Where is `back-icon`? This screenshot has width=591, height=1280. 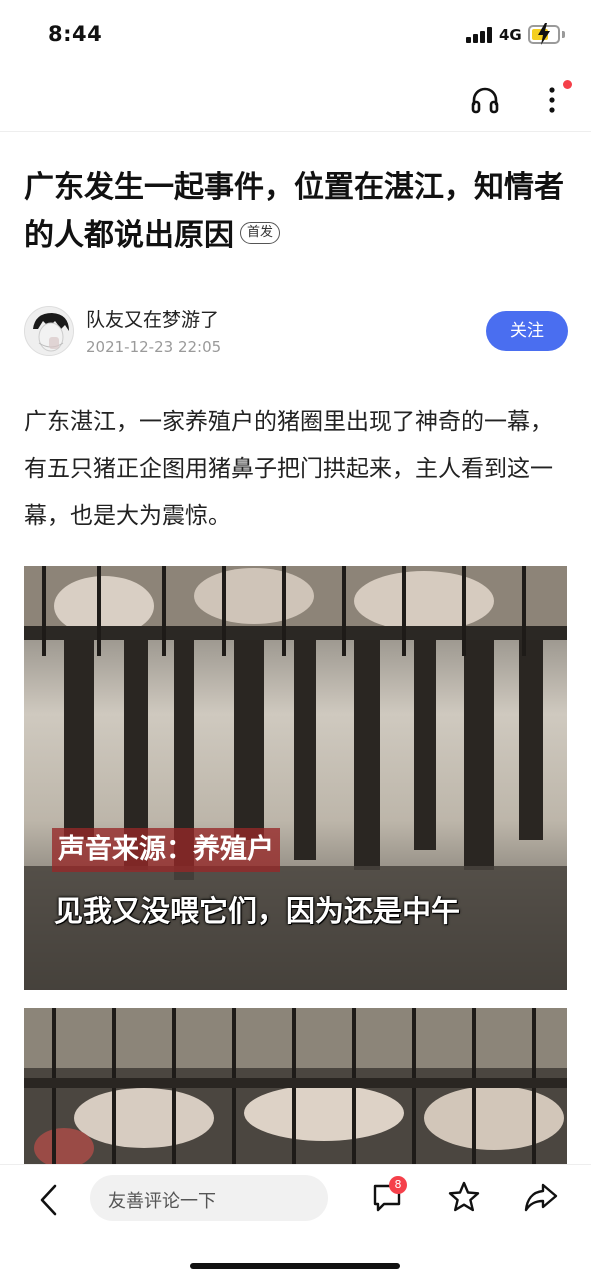 back-icon is located at coordinates (49, 1200).